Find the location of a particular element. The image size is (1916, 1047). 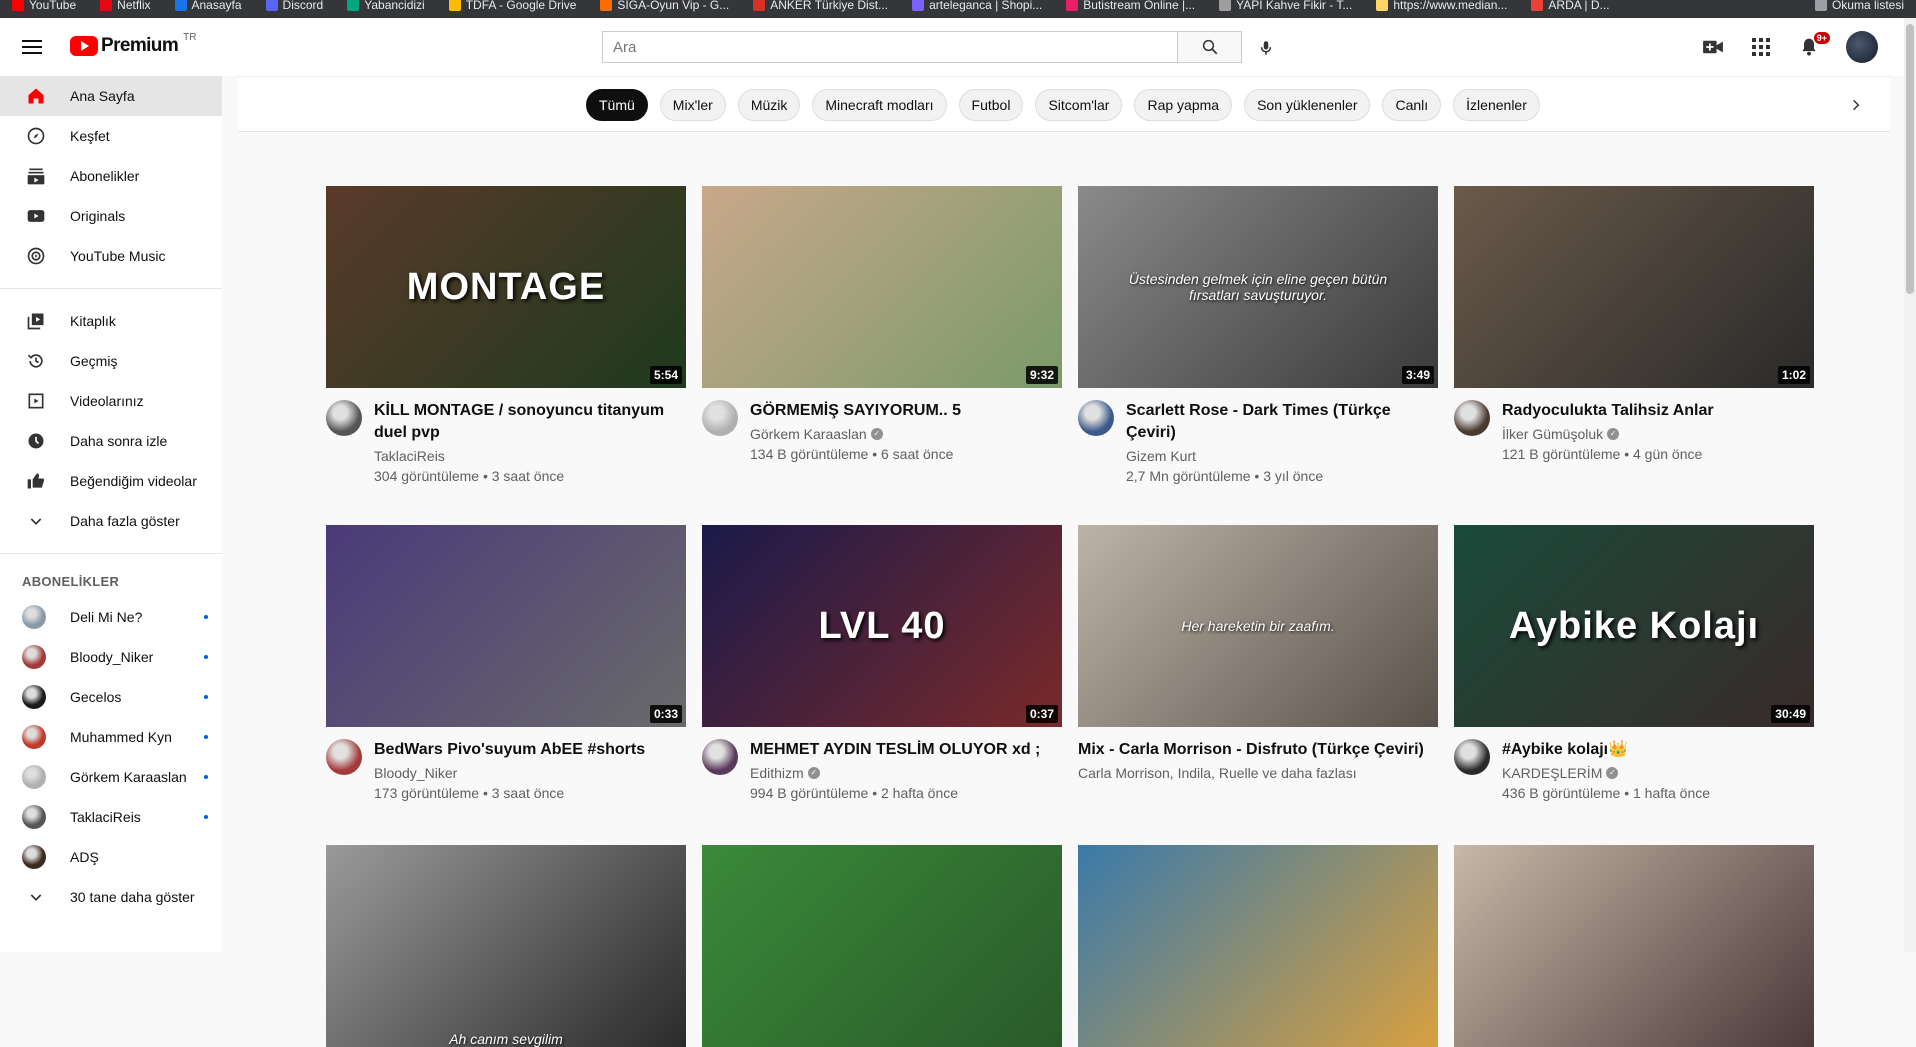

video-title: #Aybike kolajı👑 is located at coordinates (1658, 750).